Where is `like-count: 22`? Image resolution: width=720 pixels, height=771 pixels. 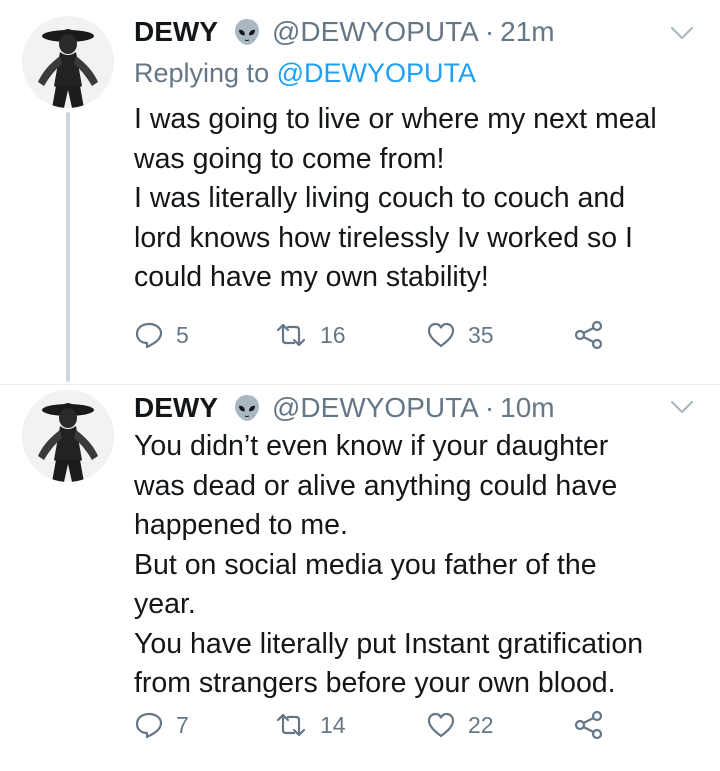 like-count: 22 is located at coordinates (481, 724).